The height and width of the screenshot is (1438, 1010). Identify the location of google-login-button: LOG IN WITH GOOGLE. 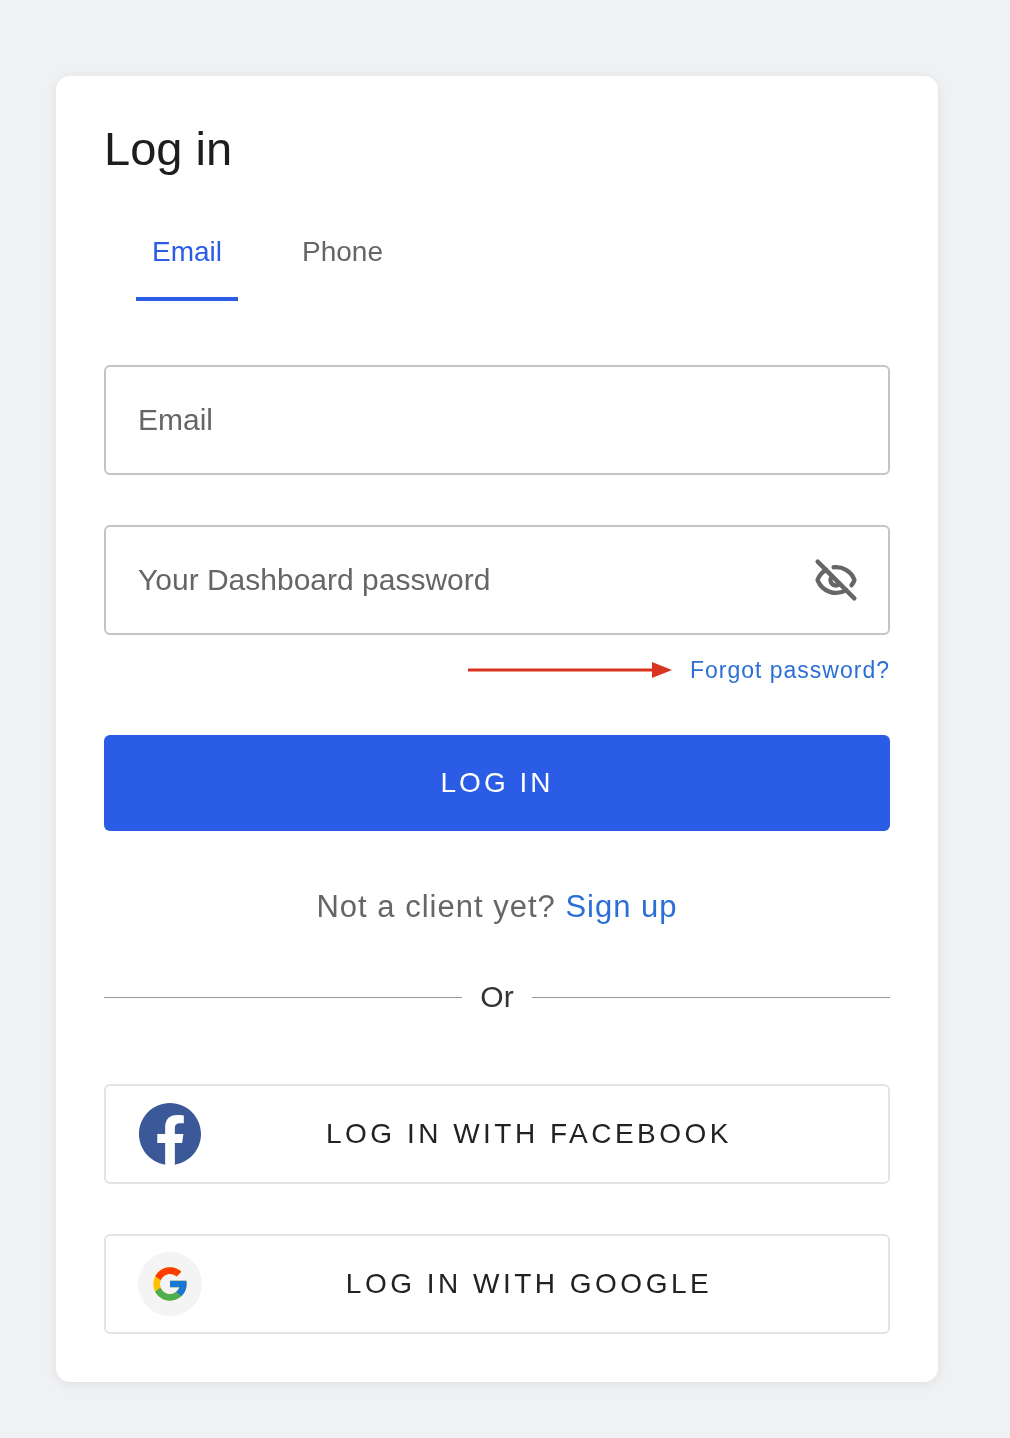
(497, 1284).